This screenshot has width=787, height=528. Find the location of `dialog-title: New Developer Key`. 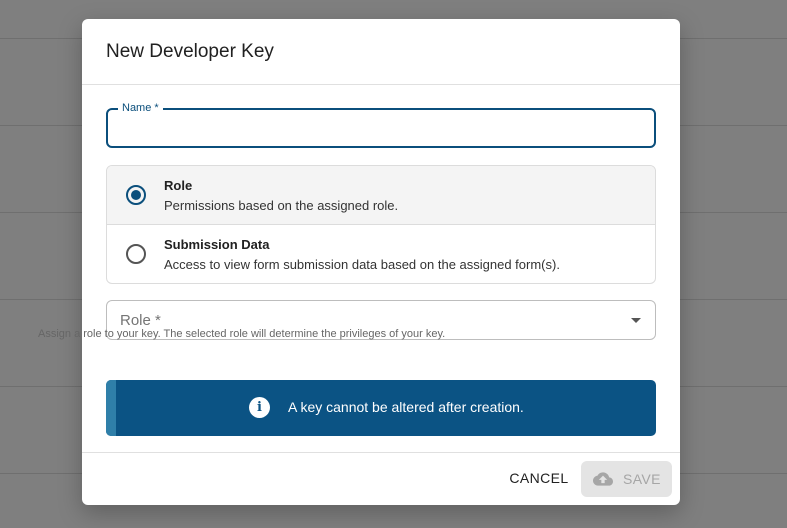

dialog-title: New Developer Key is located at coordinates (190, 51).